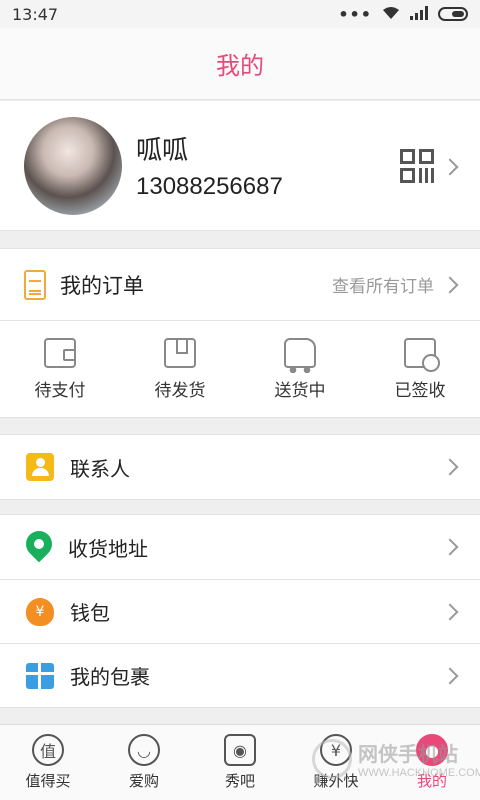 The width and height of the screenshot is (480, 800). I want to click on qr-code-icon, so click(417, 166).